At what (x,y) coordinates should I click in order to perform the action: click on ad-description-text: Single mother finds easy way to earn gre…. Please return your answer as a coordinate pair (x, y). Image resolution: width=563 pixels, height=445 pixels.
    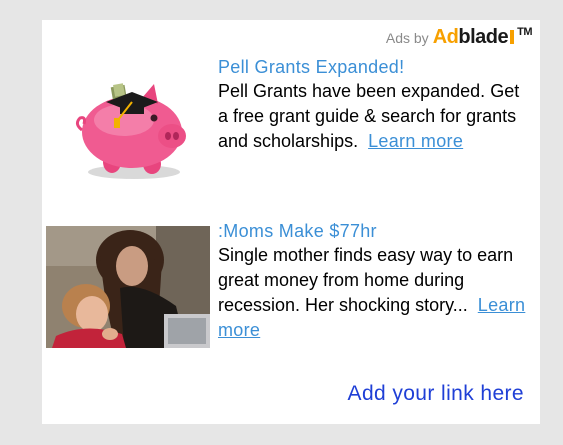
    Looking at the image, I should click on (366, 280).